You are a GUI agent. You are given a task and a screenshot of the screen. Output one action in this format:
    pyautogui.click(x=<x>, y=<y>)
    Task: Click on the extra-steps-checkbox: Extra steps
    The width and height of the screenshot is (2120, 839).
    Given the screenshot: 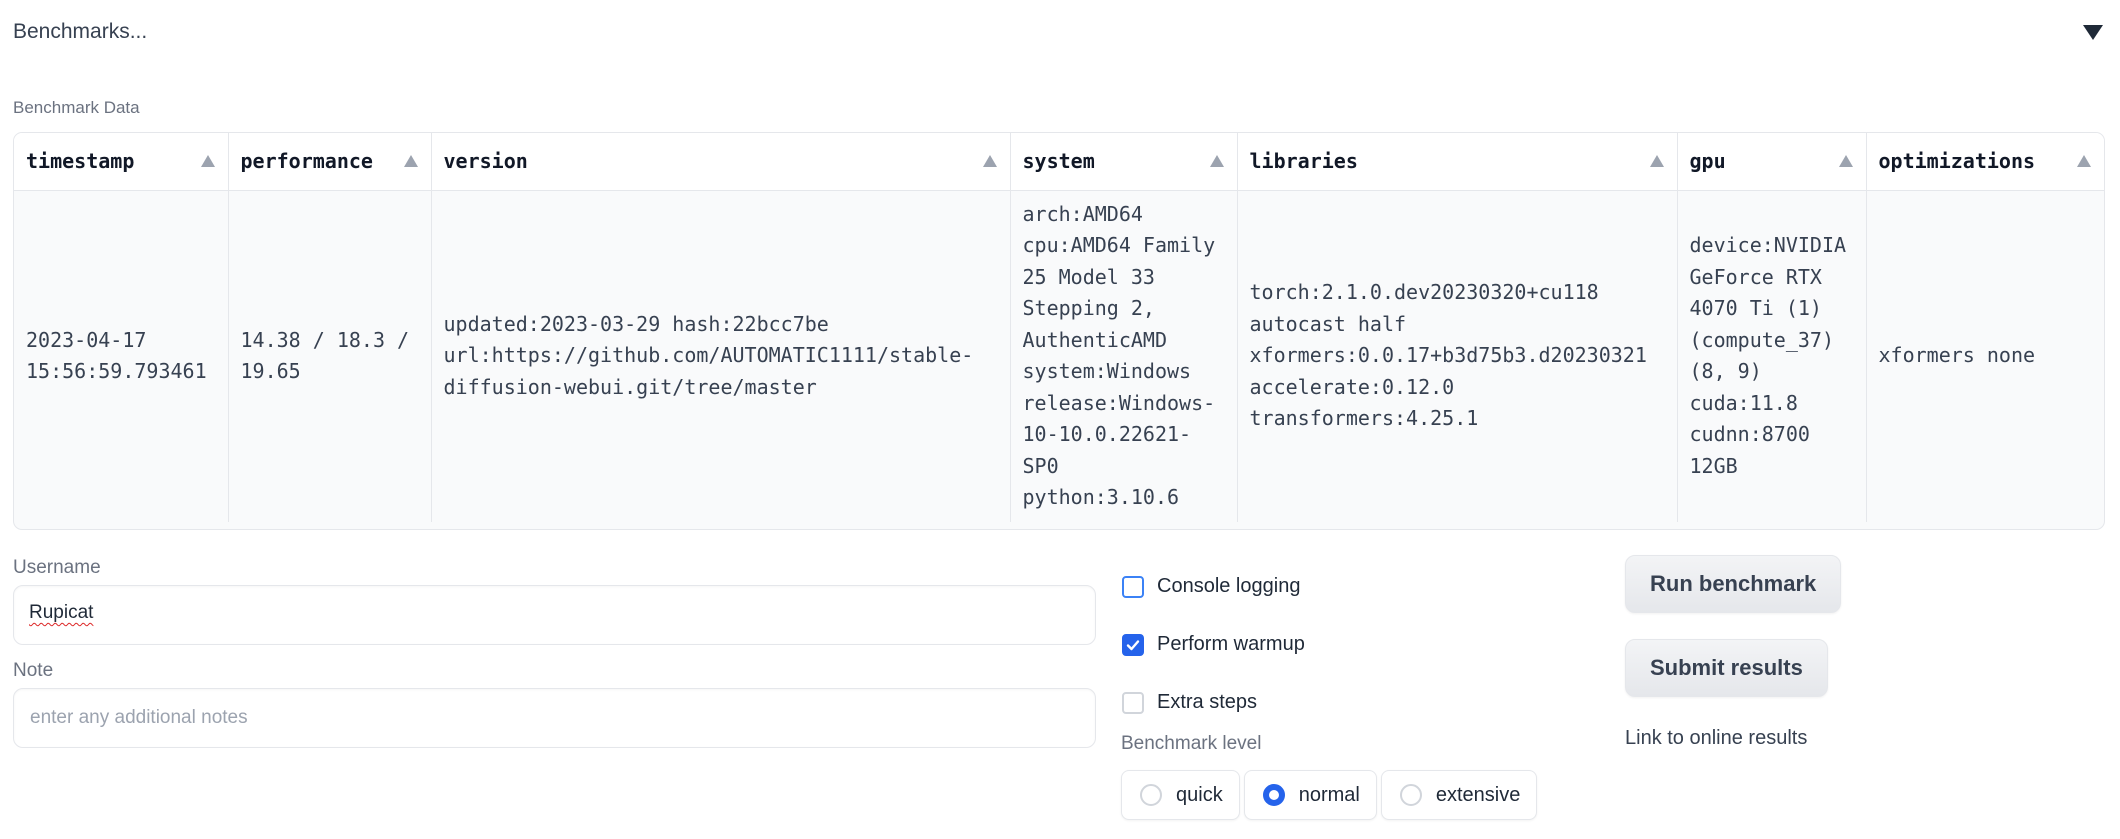 What is the action you would take?
    pyautogui.click(x=1189, y=702)
    